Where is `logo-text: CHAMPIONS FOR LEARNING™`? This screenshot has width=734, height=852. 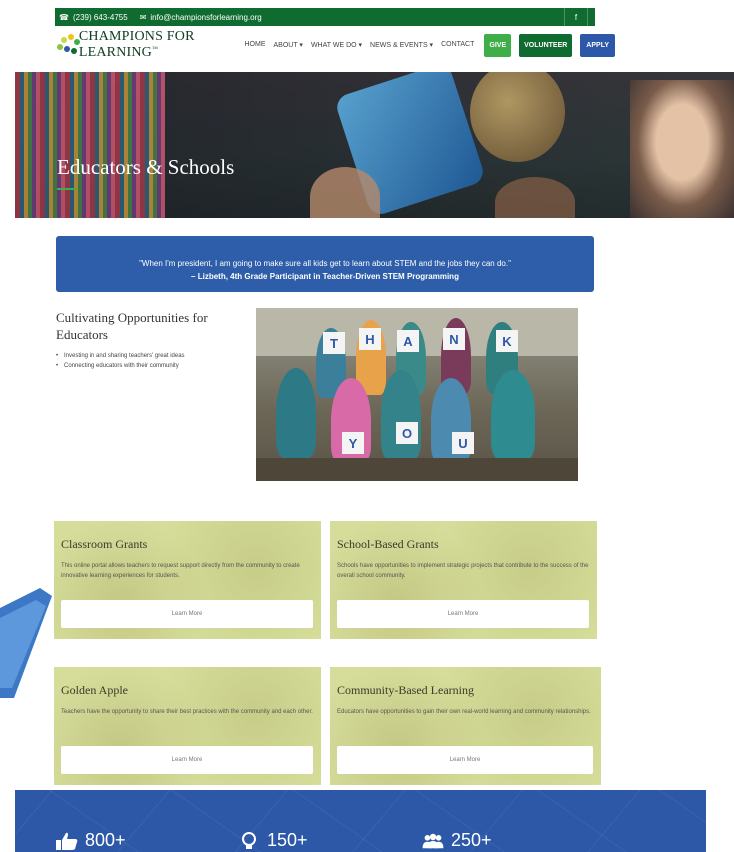 logo-text: CHAMPIONS FOR LEARNING™ is located at coordinates (155, 45).